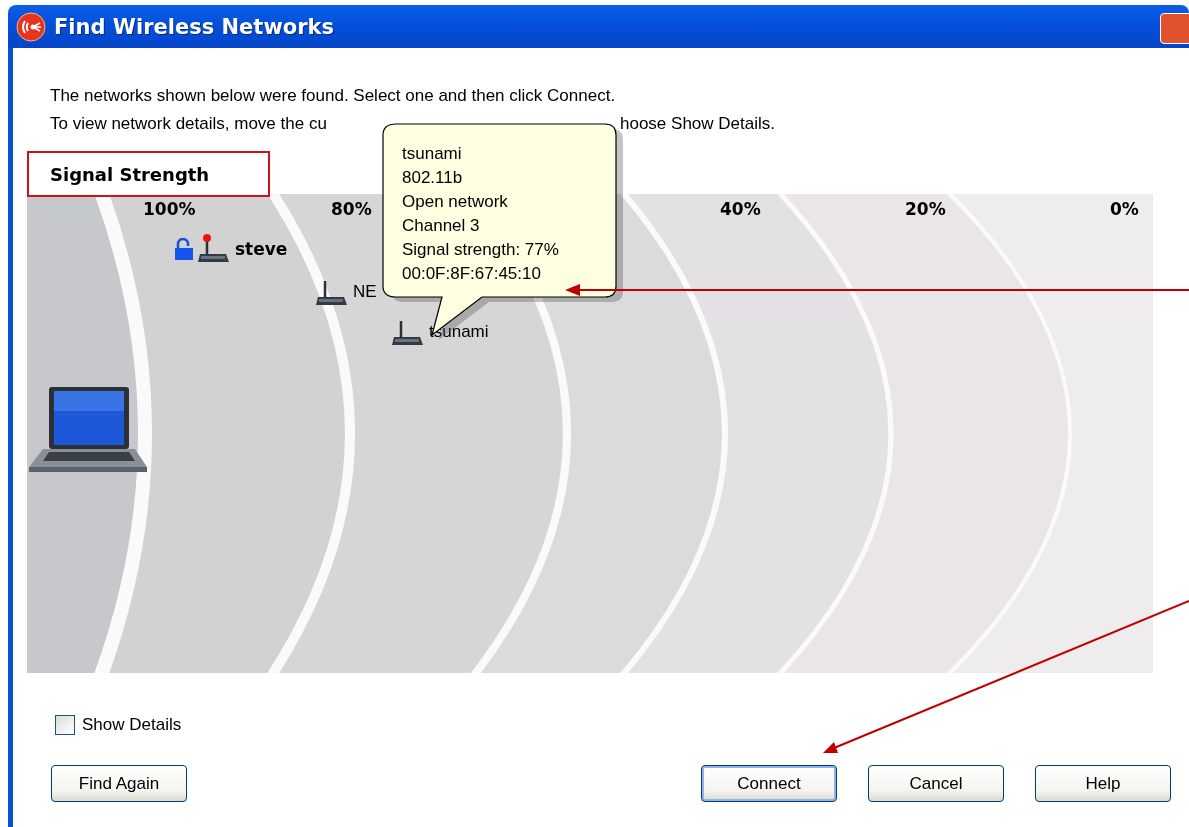 The image size is (1189, 827). What do you see at coordinates (194, 26) in the screenshot?
I see `window-title: Find Wireless Networks` at bounding box center [194, 26].